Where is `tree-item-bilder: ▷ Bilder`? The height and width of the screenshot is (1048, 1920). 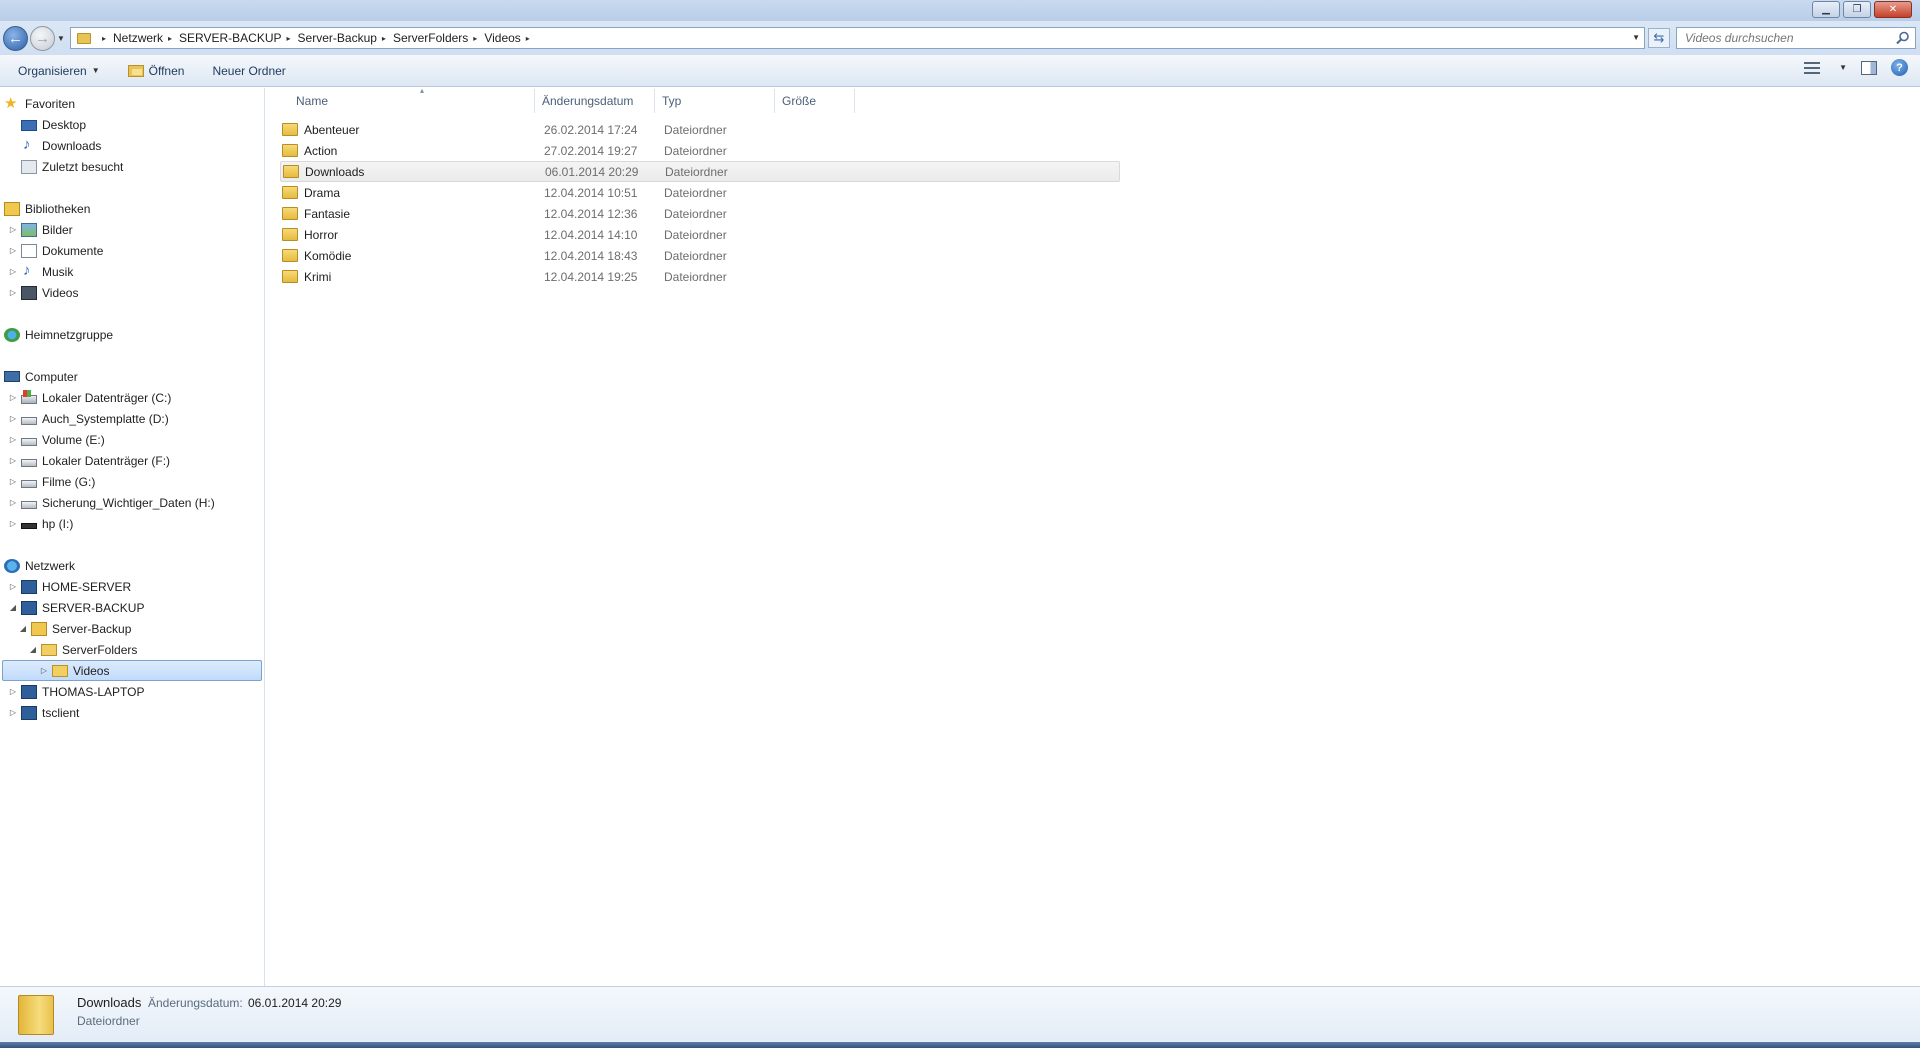 tree-item-bilder: ▷ Bilder is located at coordinates (40, 229).